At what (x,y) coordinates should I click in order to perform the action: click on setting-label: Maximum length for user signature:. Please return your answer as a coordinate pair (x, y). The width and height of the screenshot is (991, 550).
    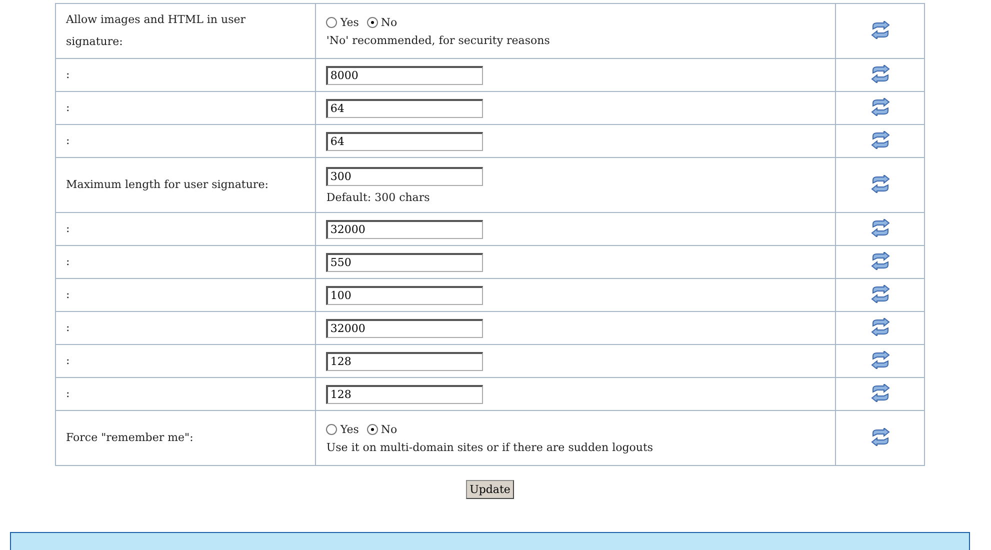
    Looking at the image, I should click on (167, 184).